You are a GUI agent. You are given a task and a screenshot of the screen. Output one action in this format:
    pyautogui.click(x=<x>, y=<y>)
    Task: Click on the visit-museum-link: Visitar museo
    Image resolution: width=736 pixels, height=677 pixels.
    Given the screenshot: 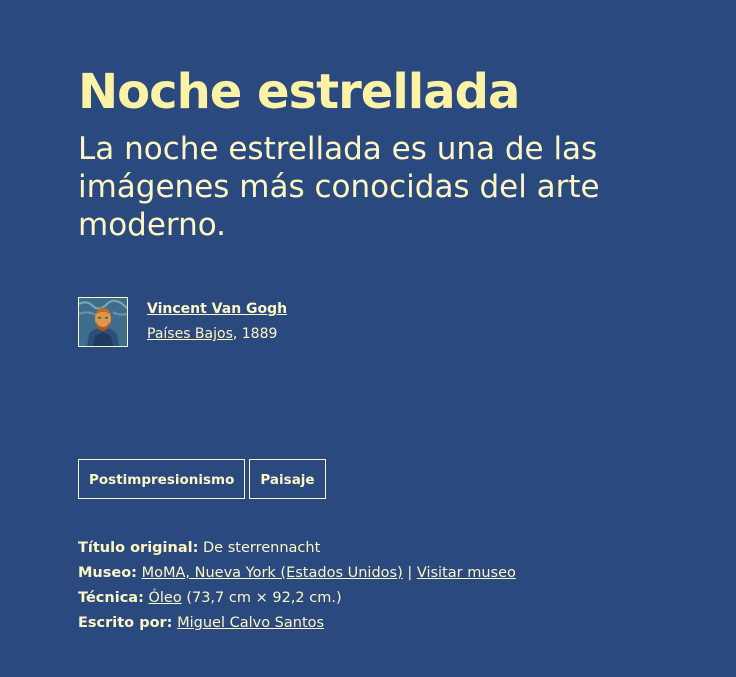 What is the action you would take?
    pyautogui.click(x=466, y=573)
    